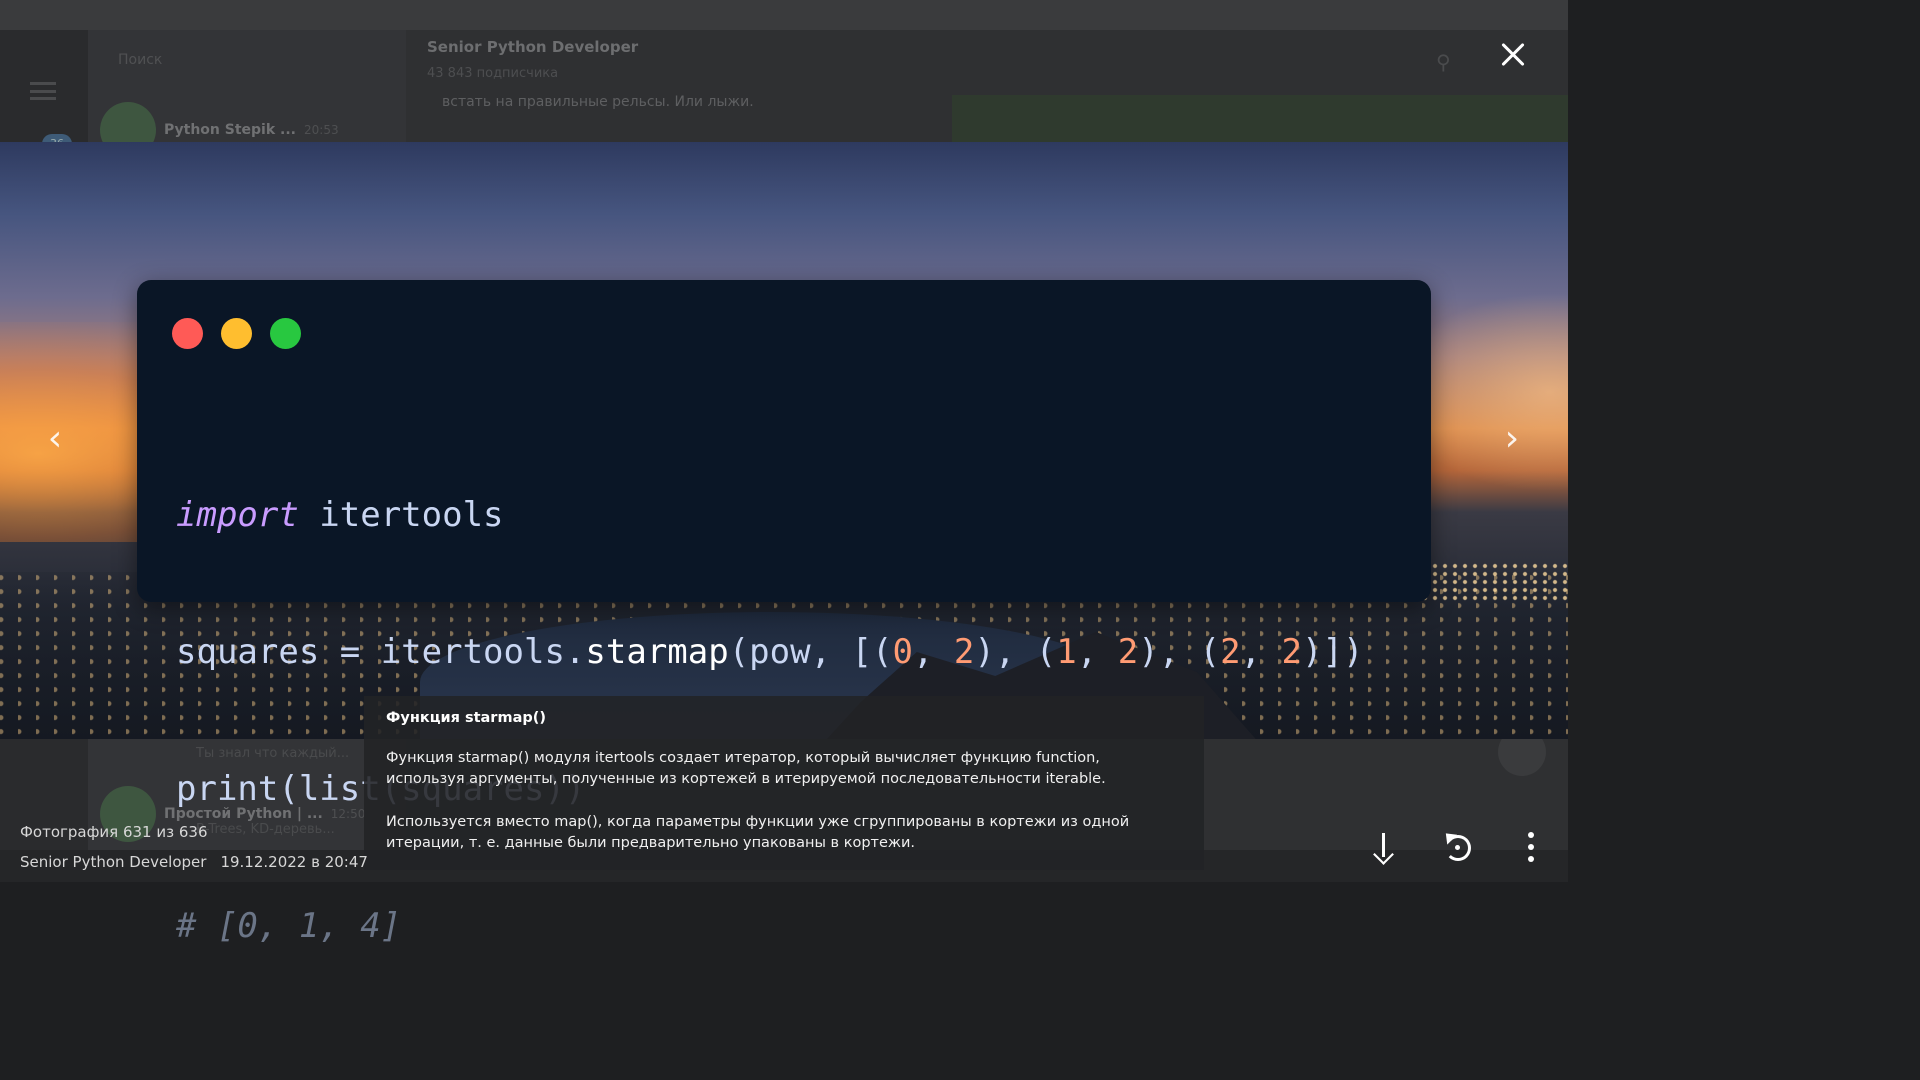 This screenshot has height=1080, width=1920. Describe the element at coordinates (784, 15) in the screenshot. I see `window-titlebar` at that location.